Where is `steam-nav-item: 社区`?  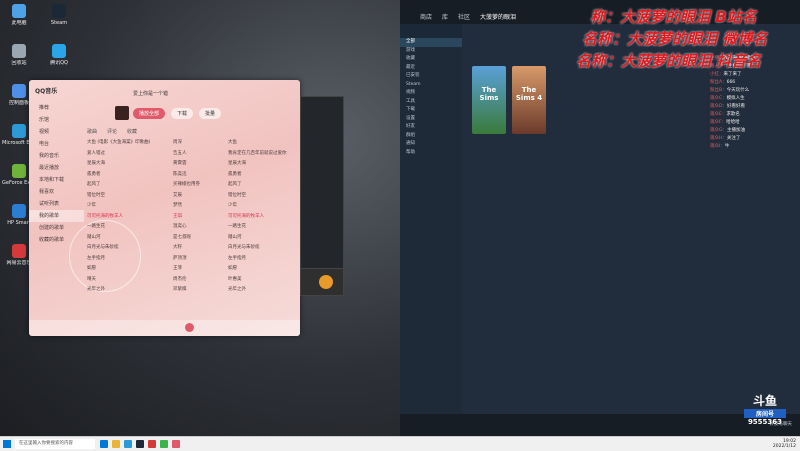
steam-nav-item: 社区 is located at coordinates (464, 16).